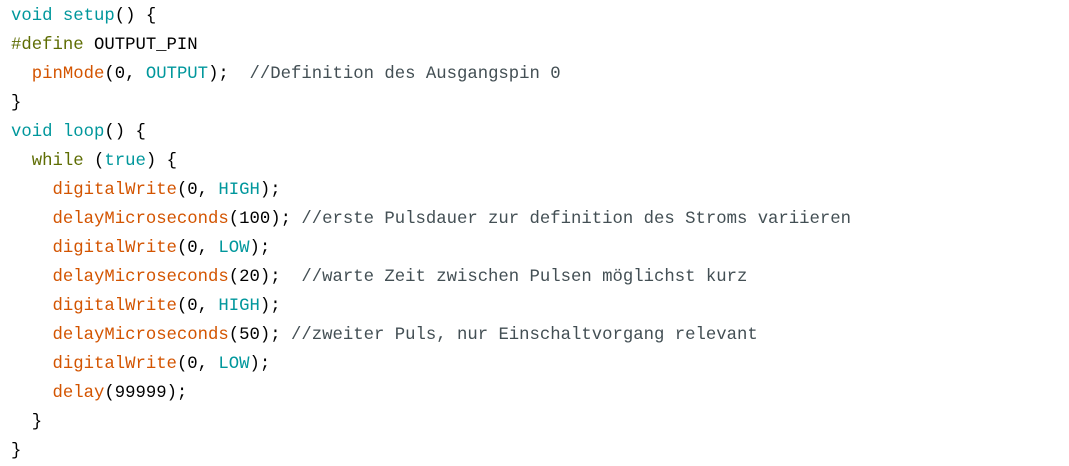 This screenshot has width=1069, height=466. What do you see at coordinates (431, 16) in the screenshot?
I see `code-line: void setup() {` at bounding box center [431, 16].